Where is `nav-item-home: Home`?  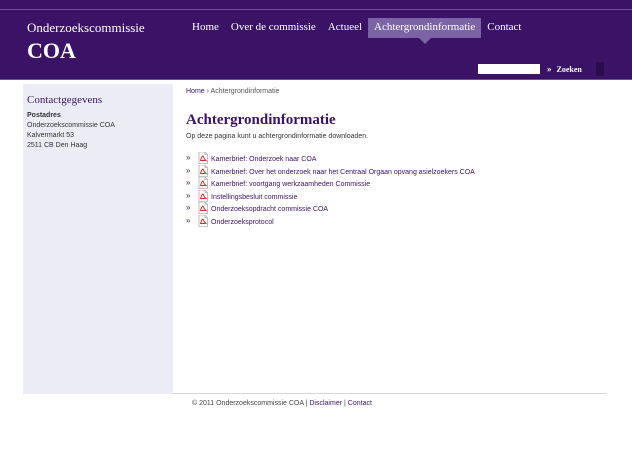
nav-item-home: Home is located at coordinates (205, 28).